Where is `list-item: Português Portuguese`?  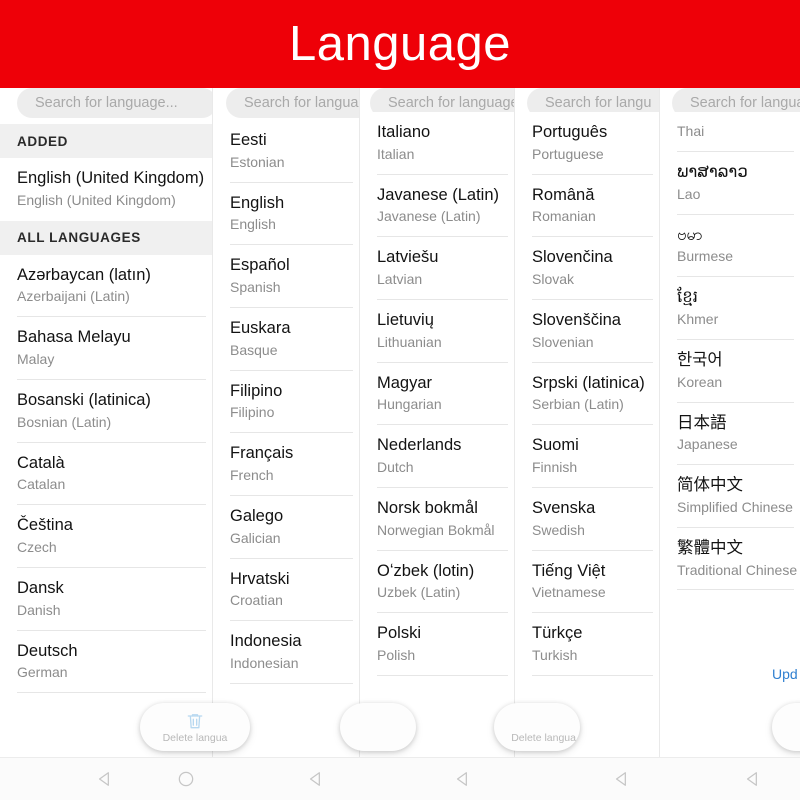 list-item: Português Portuguese is located at coordinates (587, 143).